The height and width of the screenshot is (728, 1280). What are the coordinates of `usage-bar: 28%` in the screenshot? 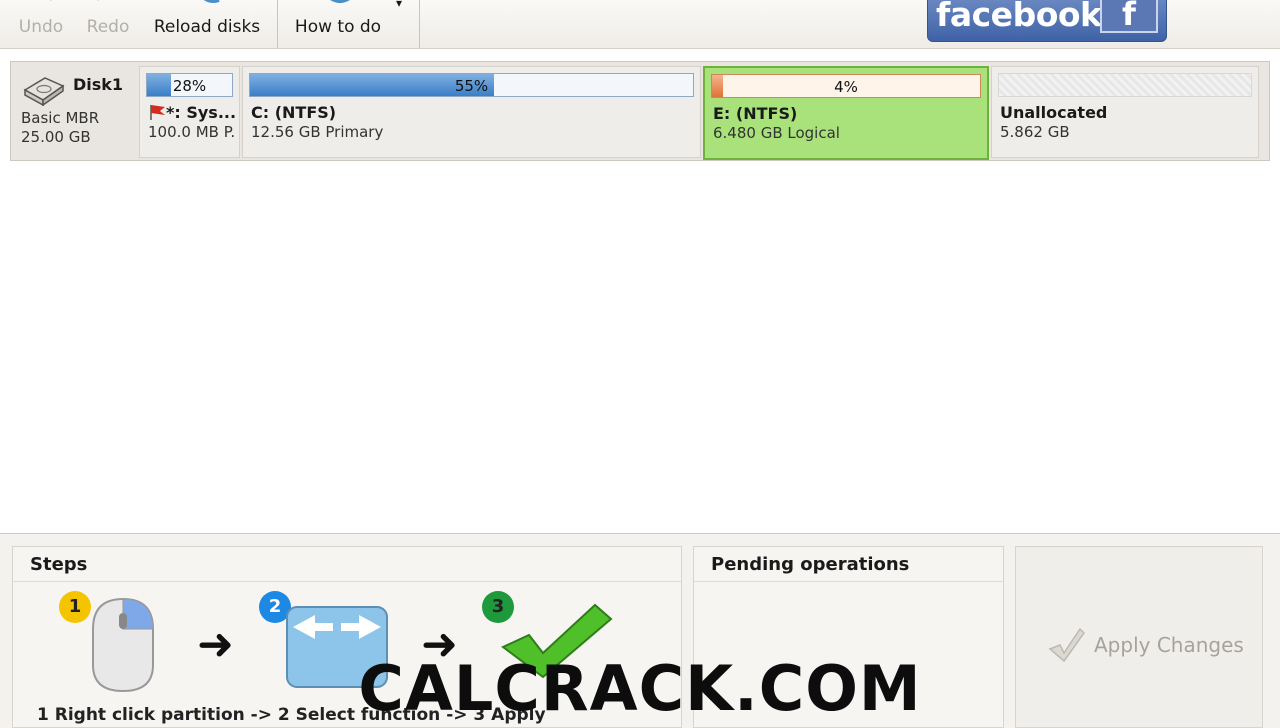 It's located at (189, 85).